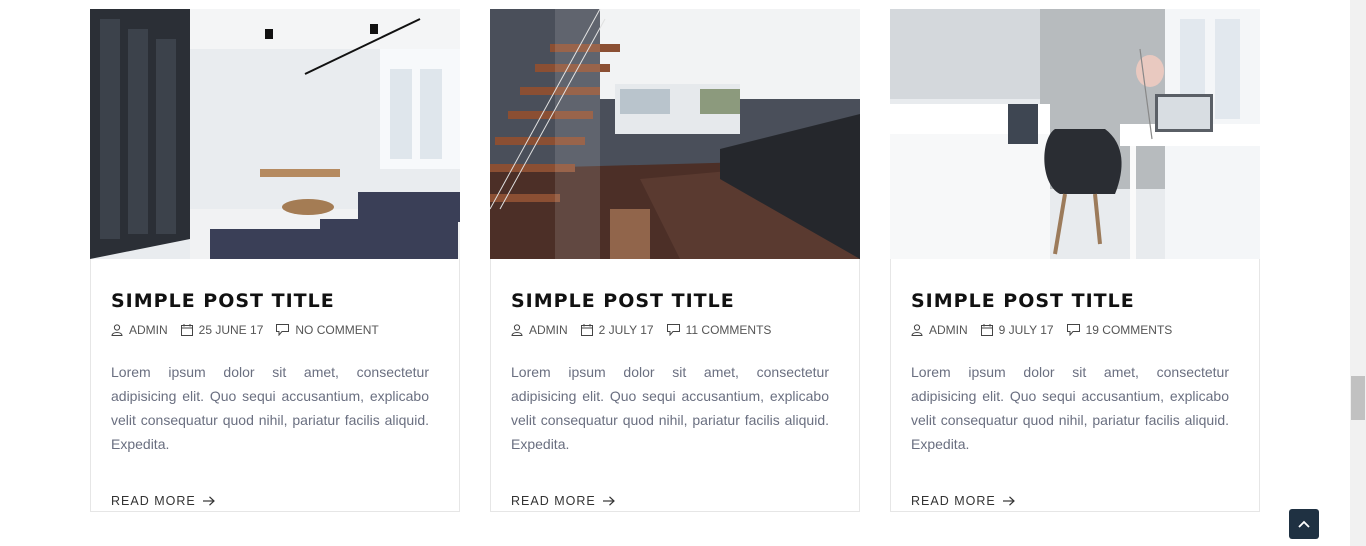  What do you see at coordinates (626, 330) in the screenshot?
I see `post-date-label: 2 JULY 17` at bounding box center [626, 330].